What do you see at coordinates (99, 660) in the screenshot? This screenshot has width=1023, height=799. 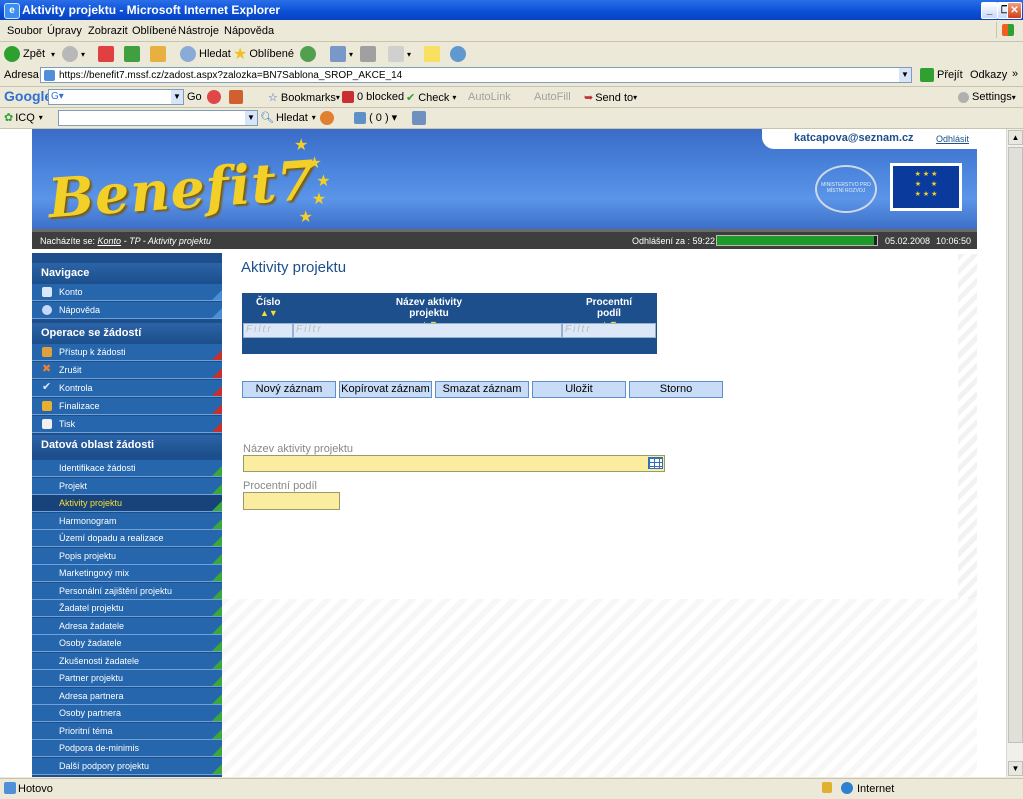 I see `sidebar-item-label: Zkušenosti žadatele` at bounding box center [99, 660].